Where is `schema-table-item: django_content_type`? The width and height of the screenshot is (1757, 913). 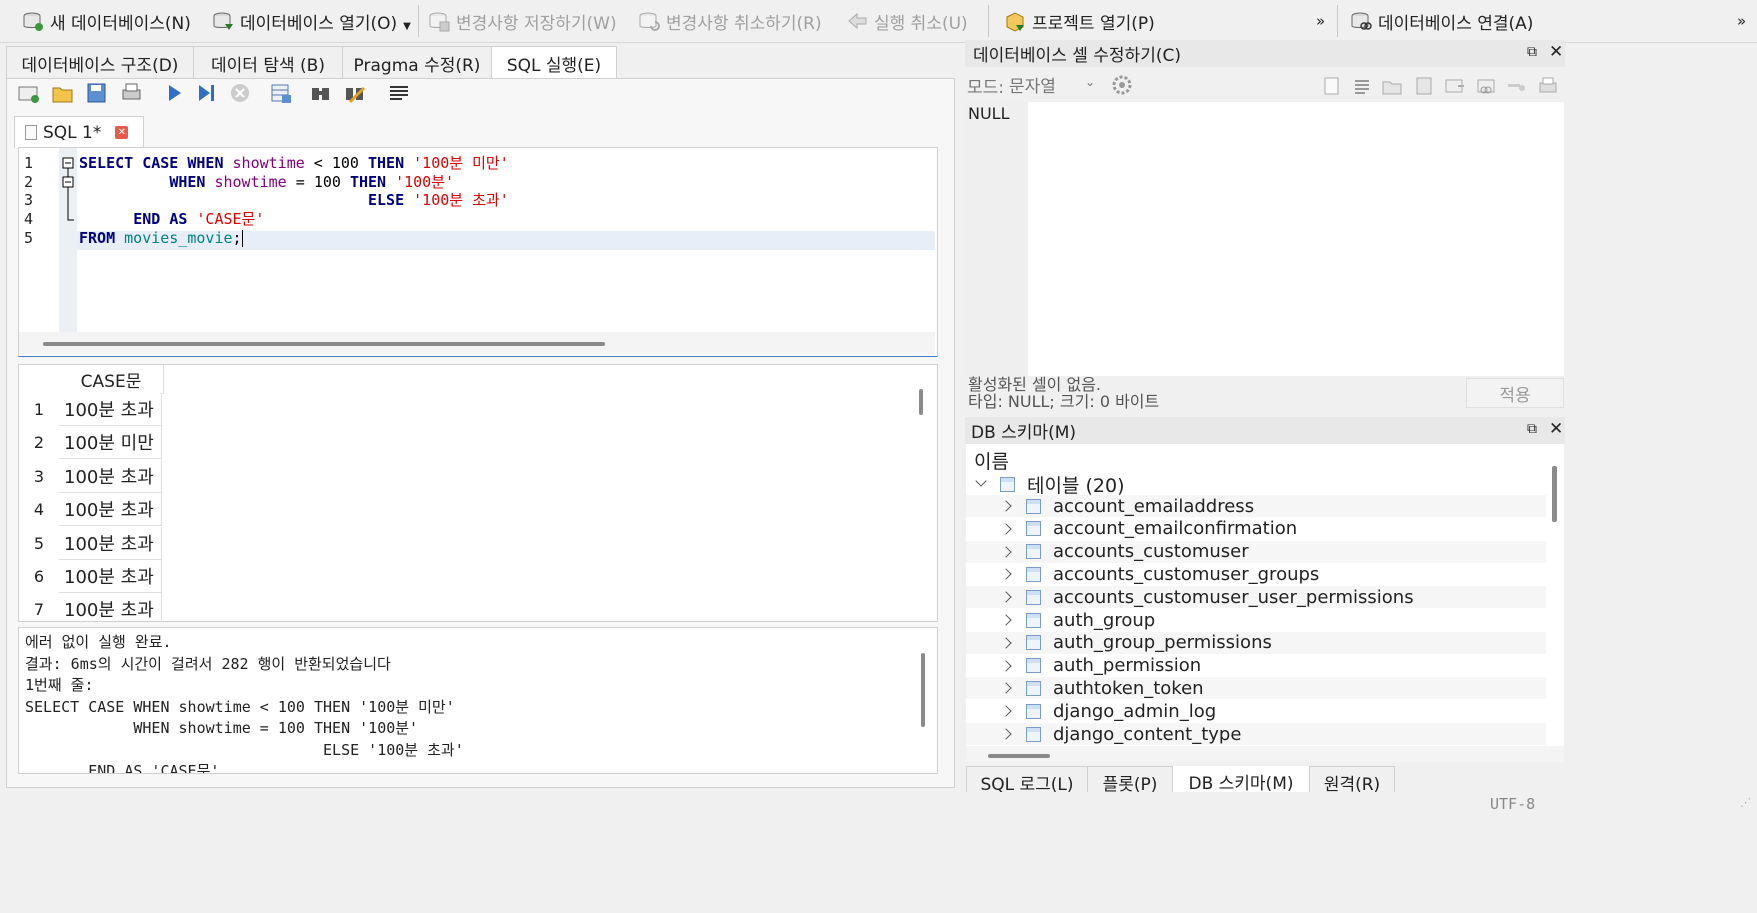 schema-table-item: django_content_type is located at coordinates (1256, 734).